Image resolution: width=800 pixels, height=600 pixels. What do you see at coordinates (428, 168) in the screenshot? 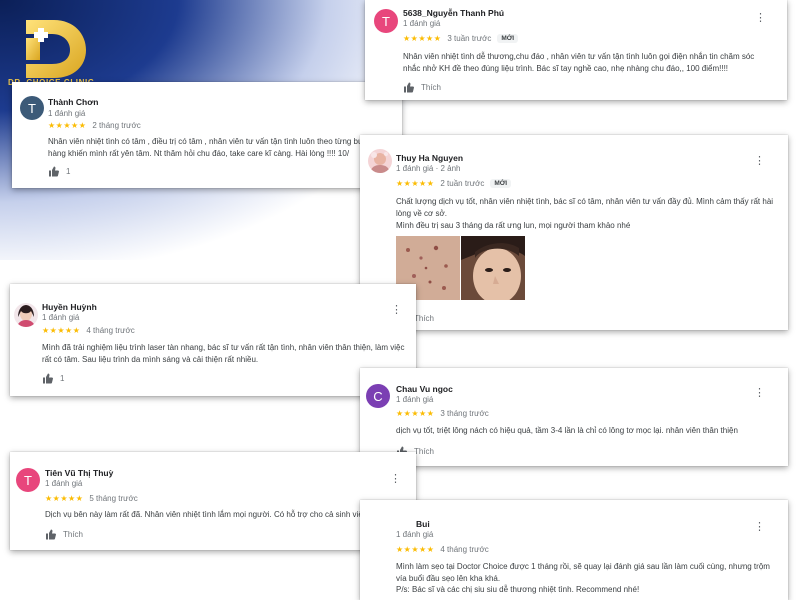
I see `review-count: 1 đánh giá · 2 ảnh` at bounding box center [428, 168].